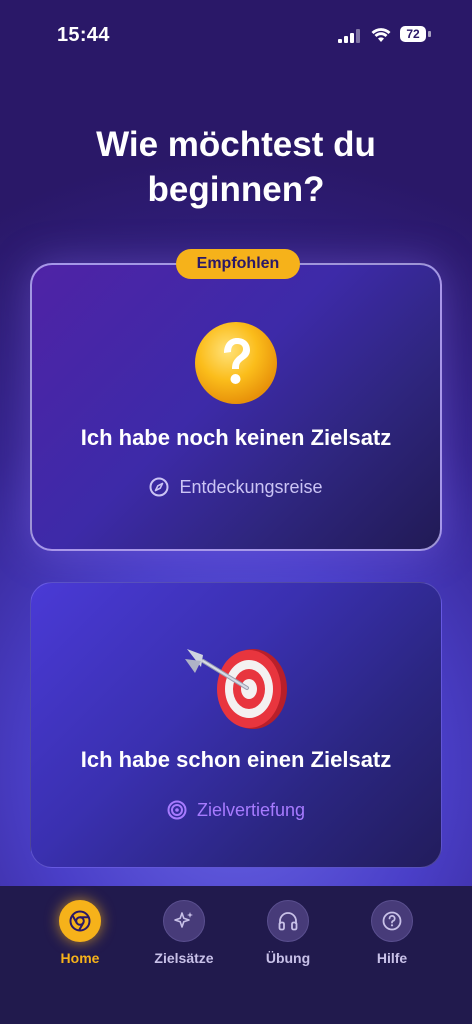  Describe the element at coordinates (83, 35) in the screenshot. I see `status-time: 15:44` at that location.